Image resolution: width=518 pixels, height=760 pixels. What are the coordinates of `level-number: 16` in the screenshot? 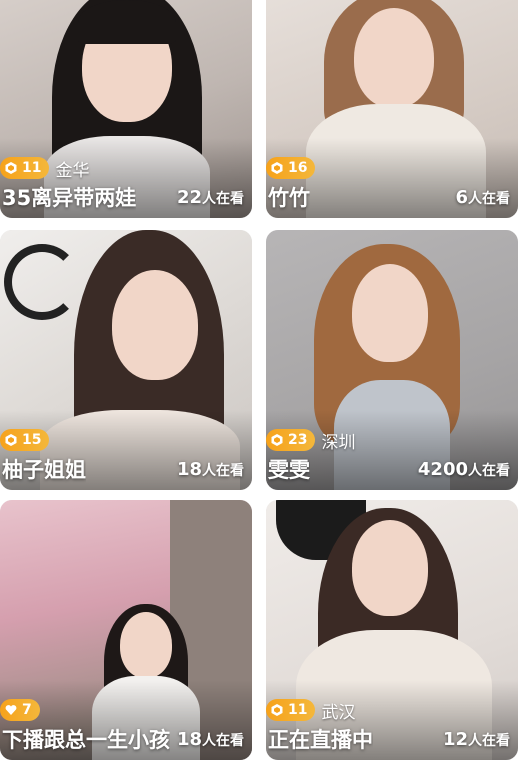 It's located at (298, 168).